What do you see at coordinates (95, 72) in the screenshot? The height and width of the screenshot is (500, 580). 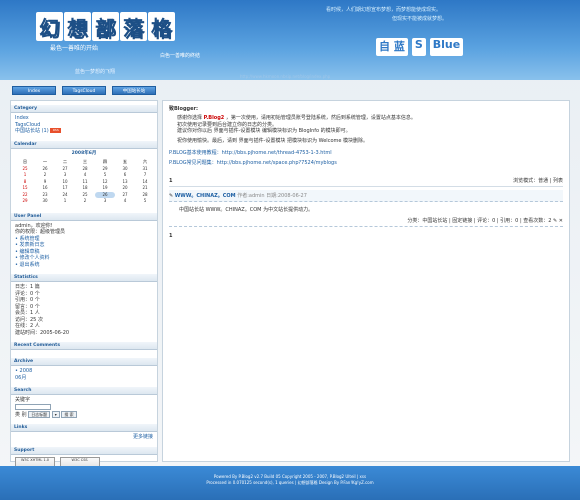 I see `tagline-3: 蓝色一梦想的飞翔` at bounding box center [95, 72].